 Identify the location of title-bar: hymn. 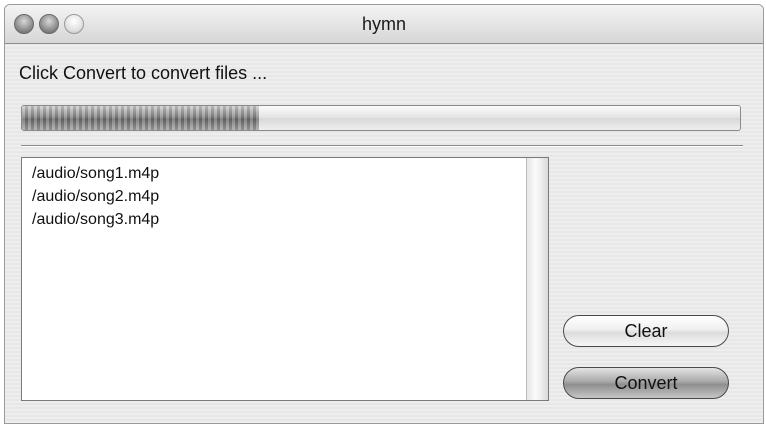
(384, 24).